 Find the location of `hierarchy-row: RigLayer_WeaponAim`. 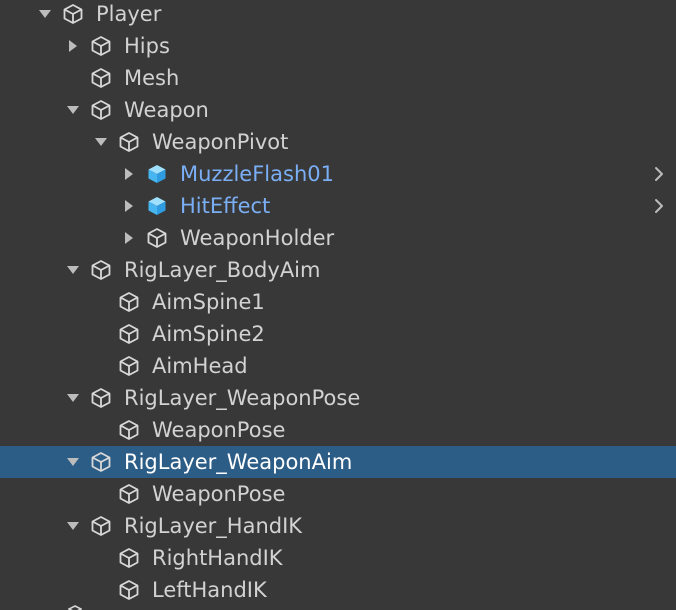

hierarchy-row: RigLayer_WeaponAim is located at coordinates (338, 462).